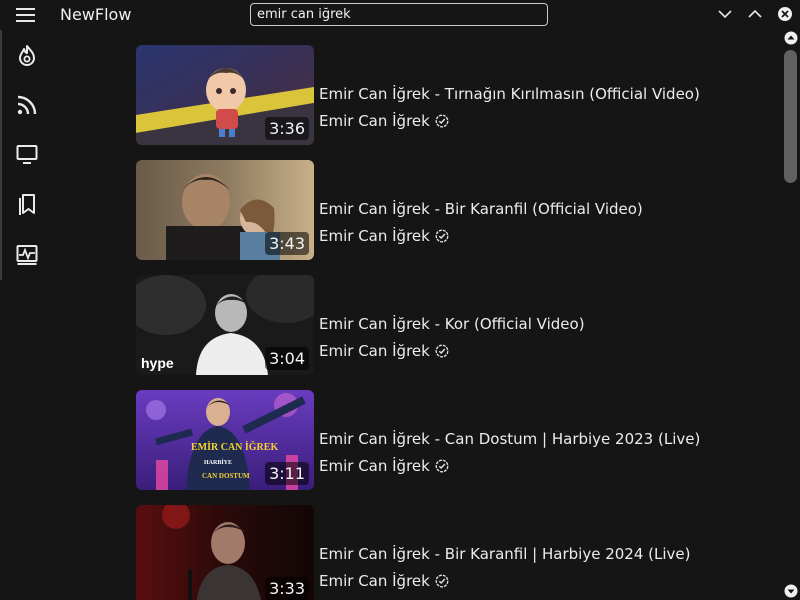 The image size is (800, 600). Describe the element at coordinates (96, 14) in the screenshot. I see `app-title: NewFlow` at that location.